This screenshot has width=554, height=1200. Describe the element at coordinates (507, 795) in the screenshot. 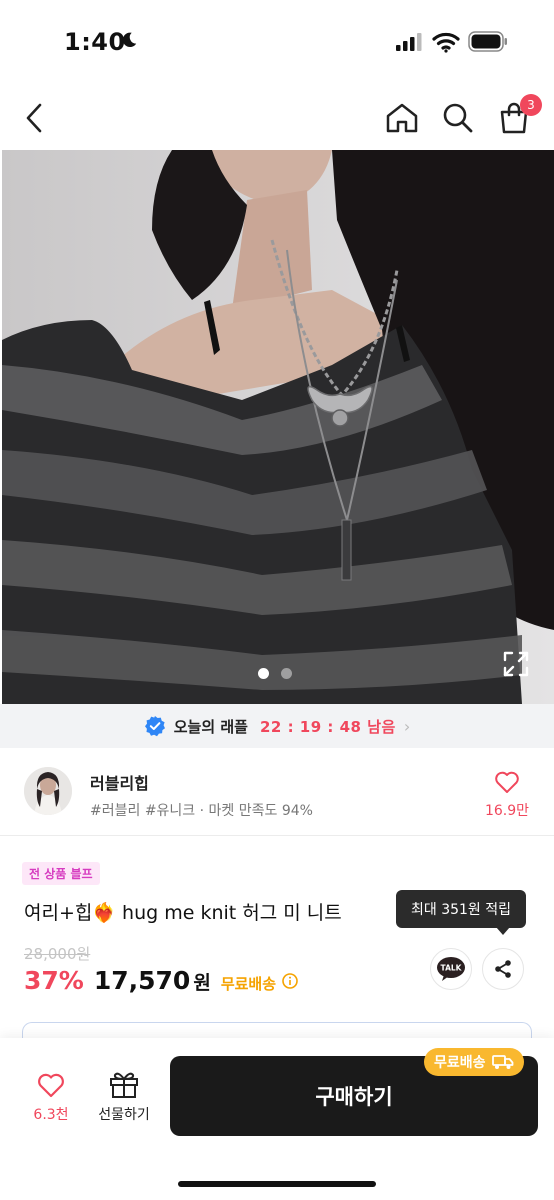

I see `shop-like-button: 16.9만` at that location.